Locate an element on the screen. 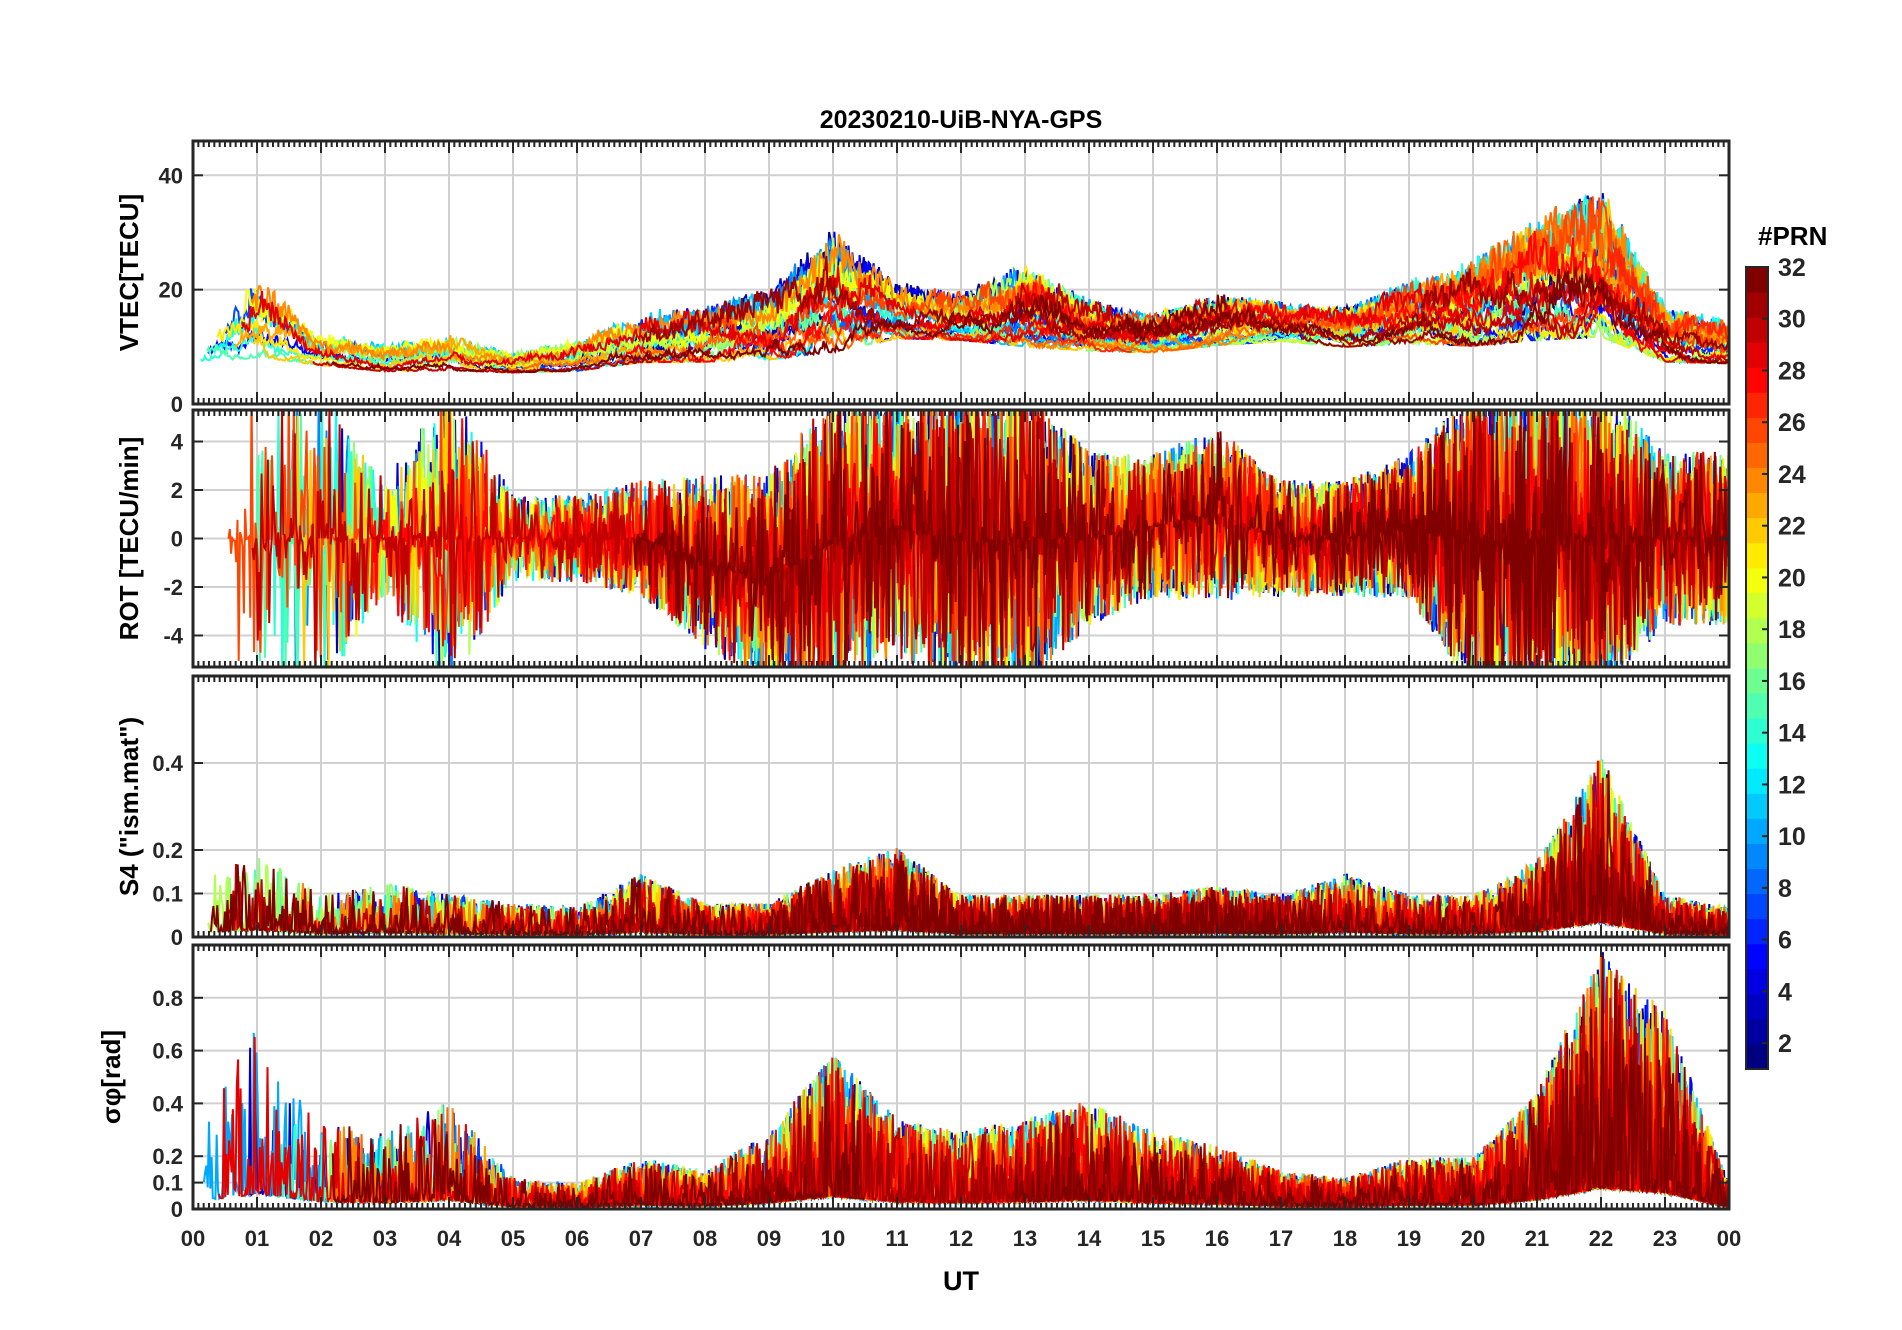 The image size is (1902, 1330). y-axis-label: S4 ("ism.mat") is located at coordinates (129, 806).